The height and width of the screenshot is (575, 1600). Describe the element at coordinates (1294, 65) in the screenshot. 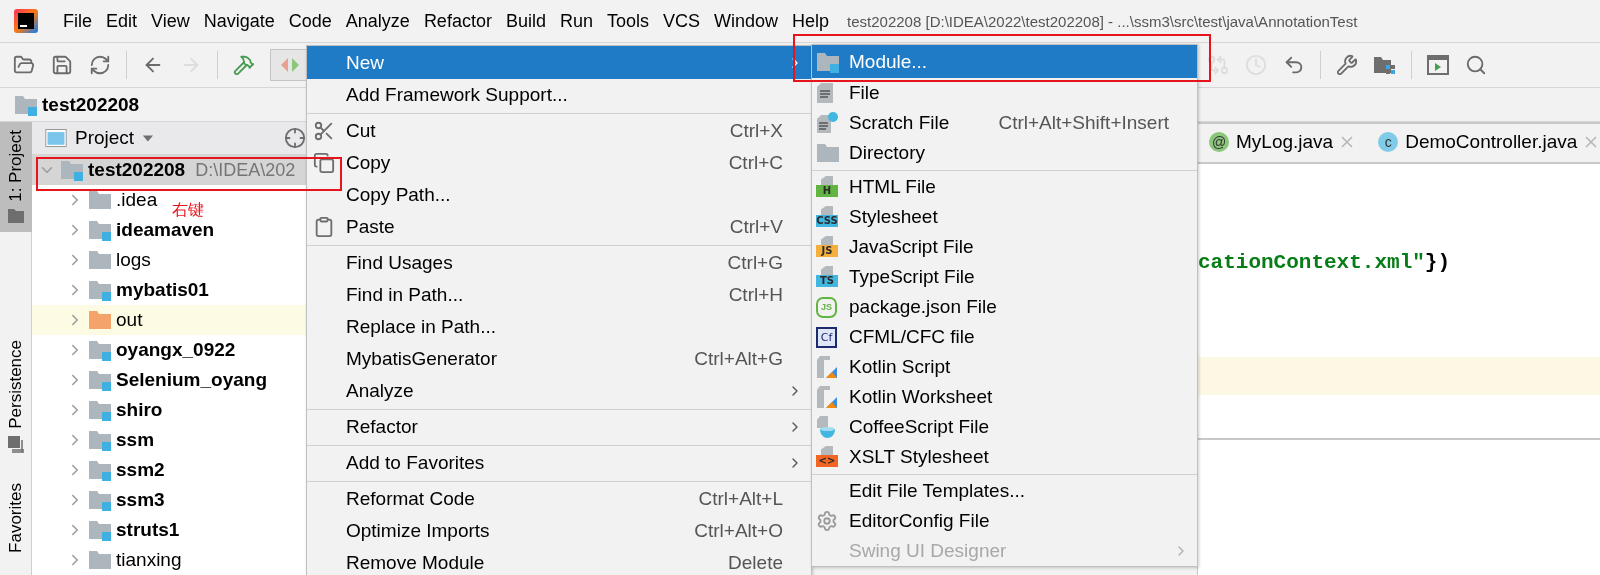

I see `undo-icon` at that location.